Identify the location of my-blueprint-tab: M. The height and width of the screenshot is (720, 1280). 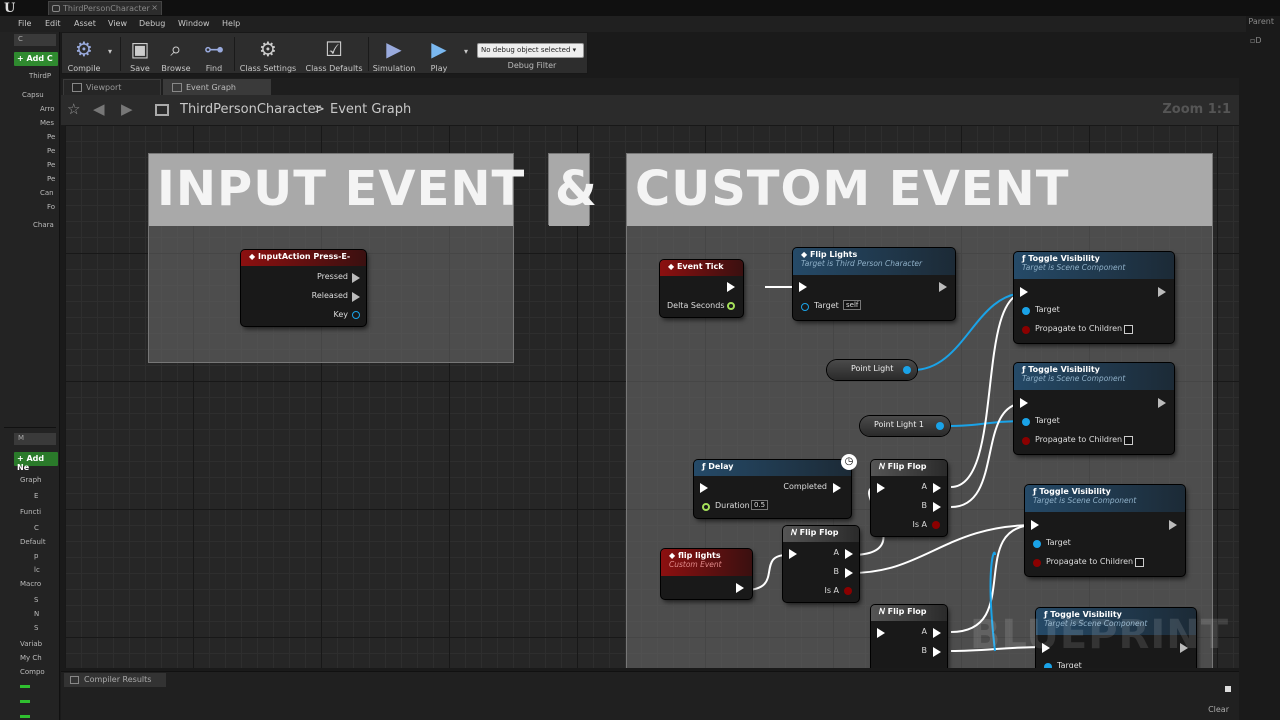
(35, 439).